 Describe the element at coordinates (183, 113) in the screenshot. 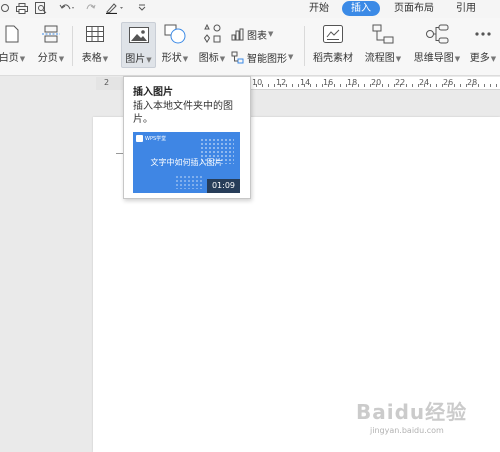

I see `tooltip-description: 插入本地文件夹中的图片。` at that location.